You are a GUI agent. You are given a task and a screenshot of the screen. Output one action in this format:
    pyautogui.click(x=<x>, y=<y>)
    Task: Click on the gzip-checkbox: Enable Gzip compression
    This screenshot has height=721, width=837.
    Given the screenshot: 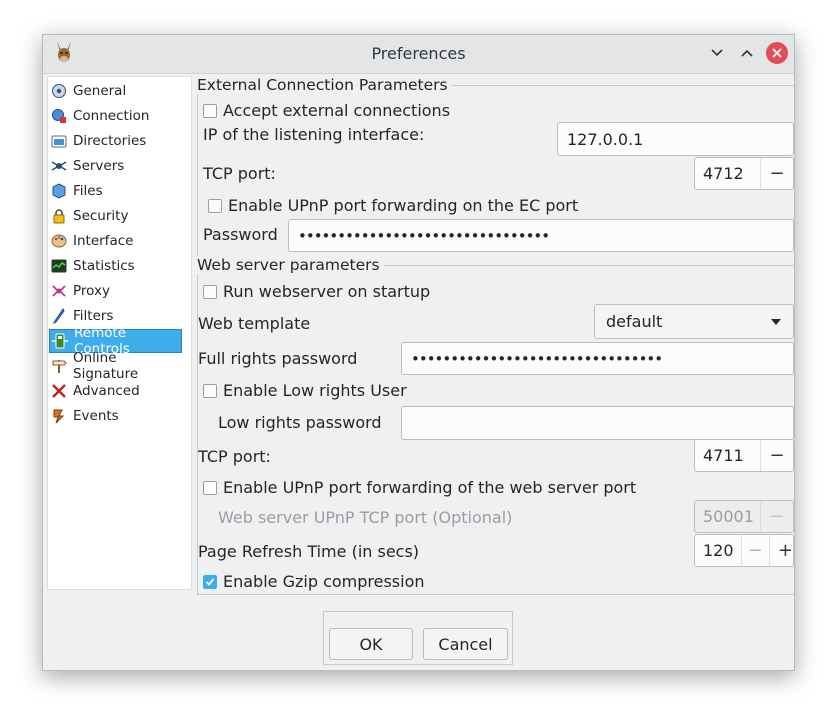 What is the action you would take?
    pyautogui.click(x=314, y=581)
    